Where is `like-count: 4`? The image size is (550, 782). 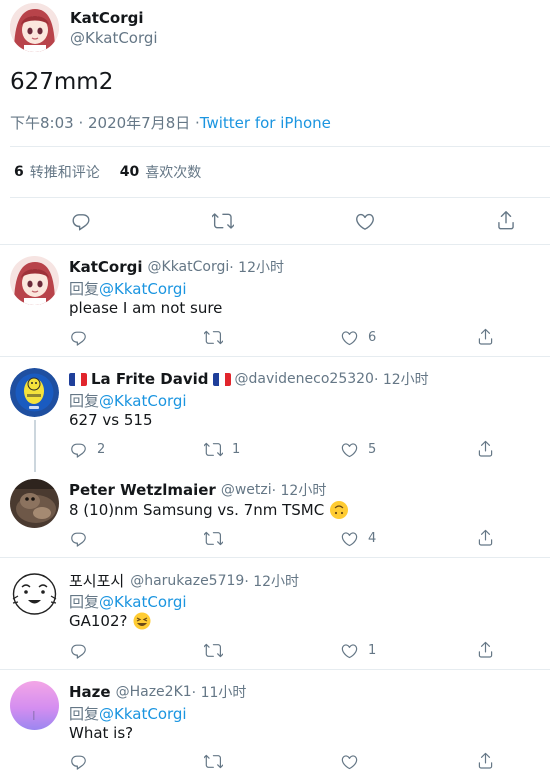 like-count: 4 is located at coordinates (372, 538).